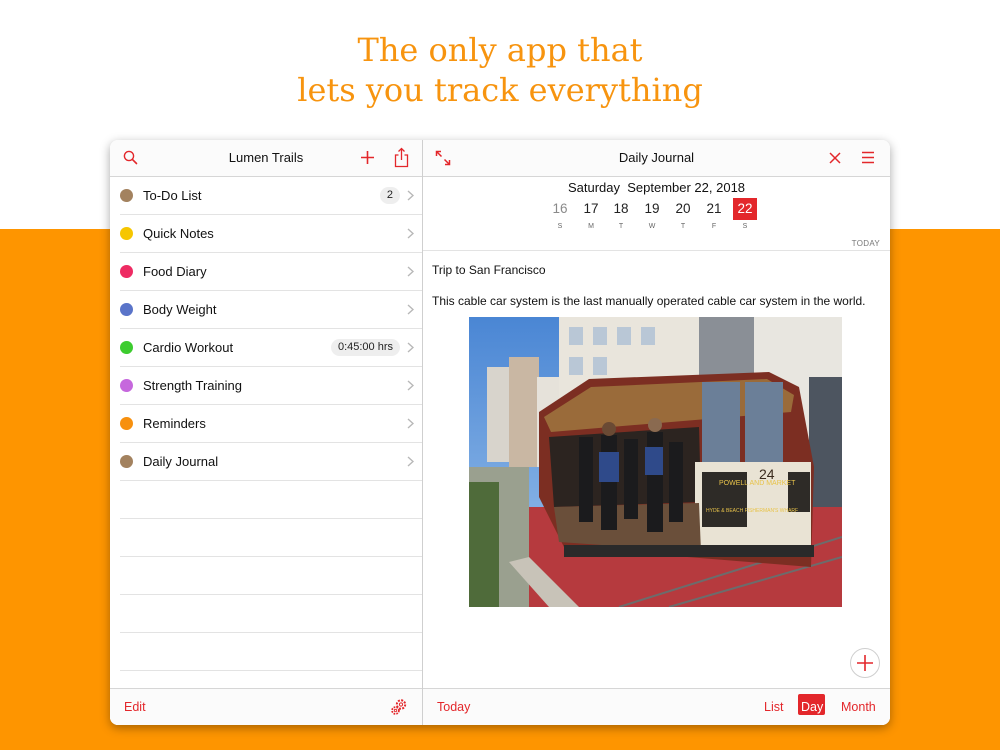 The height and width of the screenshot is (750, 1000). I want to click on list-item-label: Reminders, so click(174, 423).